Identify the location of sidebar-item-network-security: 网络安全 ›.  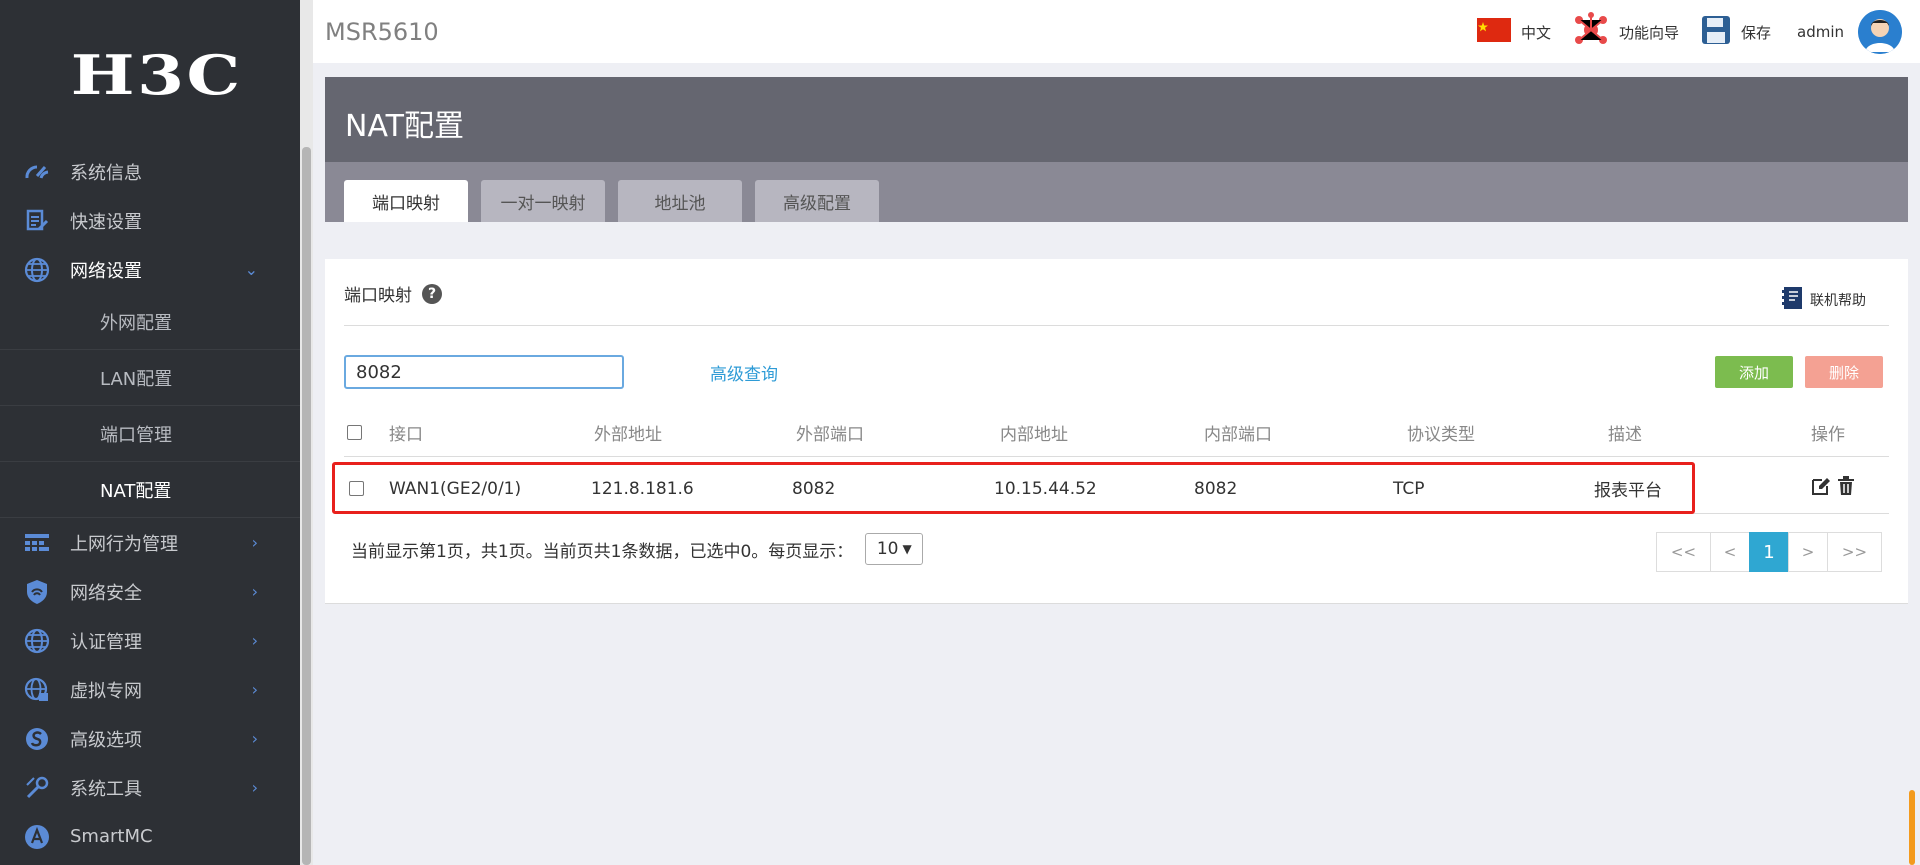
(150, 591).